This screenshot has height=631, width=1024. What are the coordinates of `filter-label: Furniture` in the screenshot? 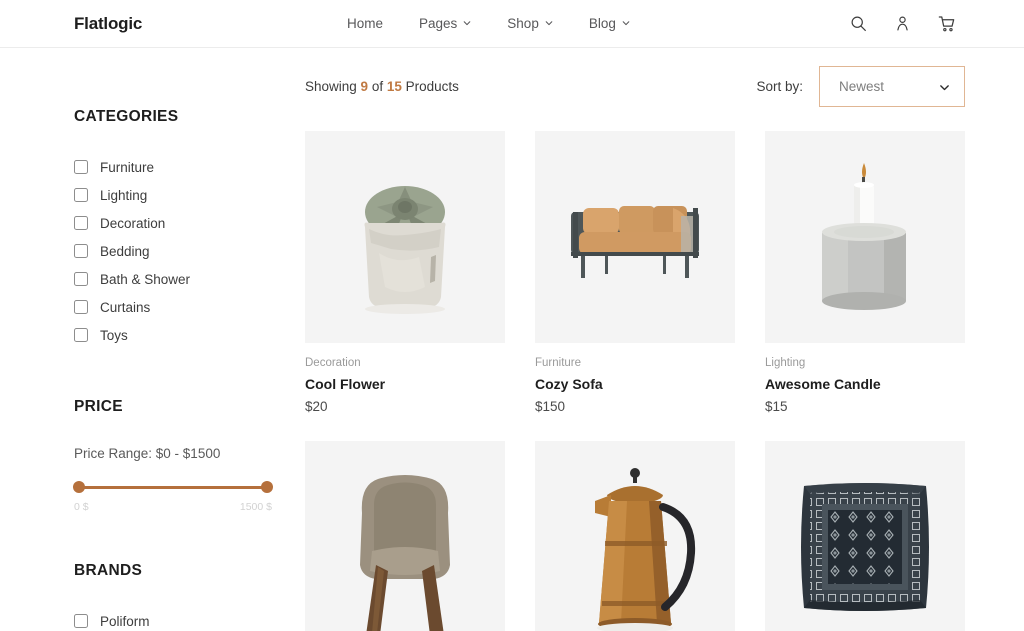 It's located at (127, 167).